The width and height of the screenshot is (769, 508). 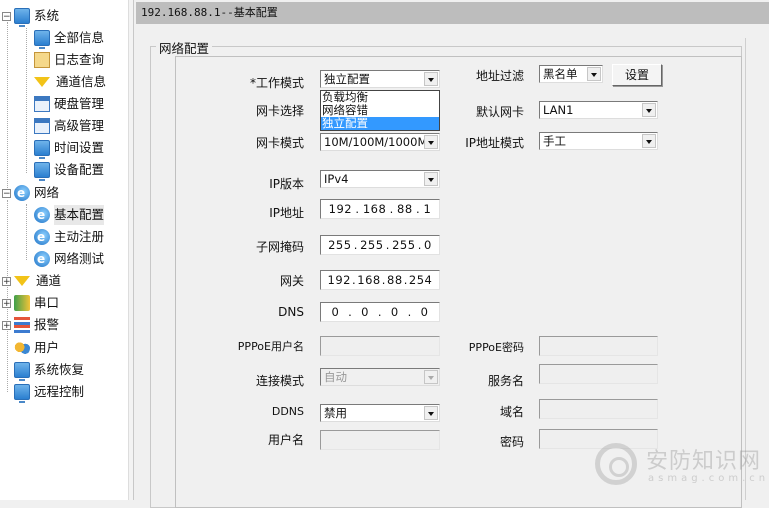 I want to click on ddns-username-input, so click(x=380, y=440).